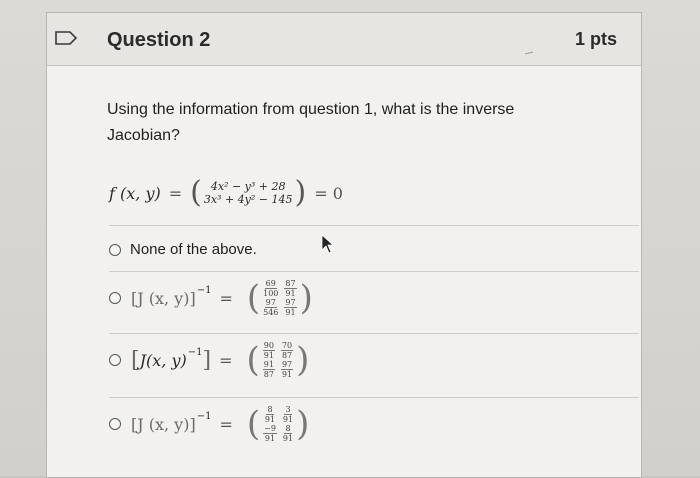 This screenshot has height=478, width=700. I want to click on answer-option-none: None of the above., so click(183, 249).